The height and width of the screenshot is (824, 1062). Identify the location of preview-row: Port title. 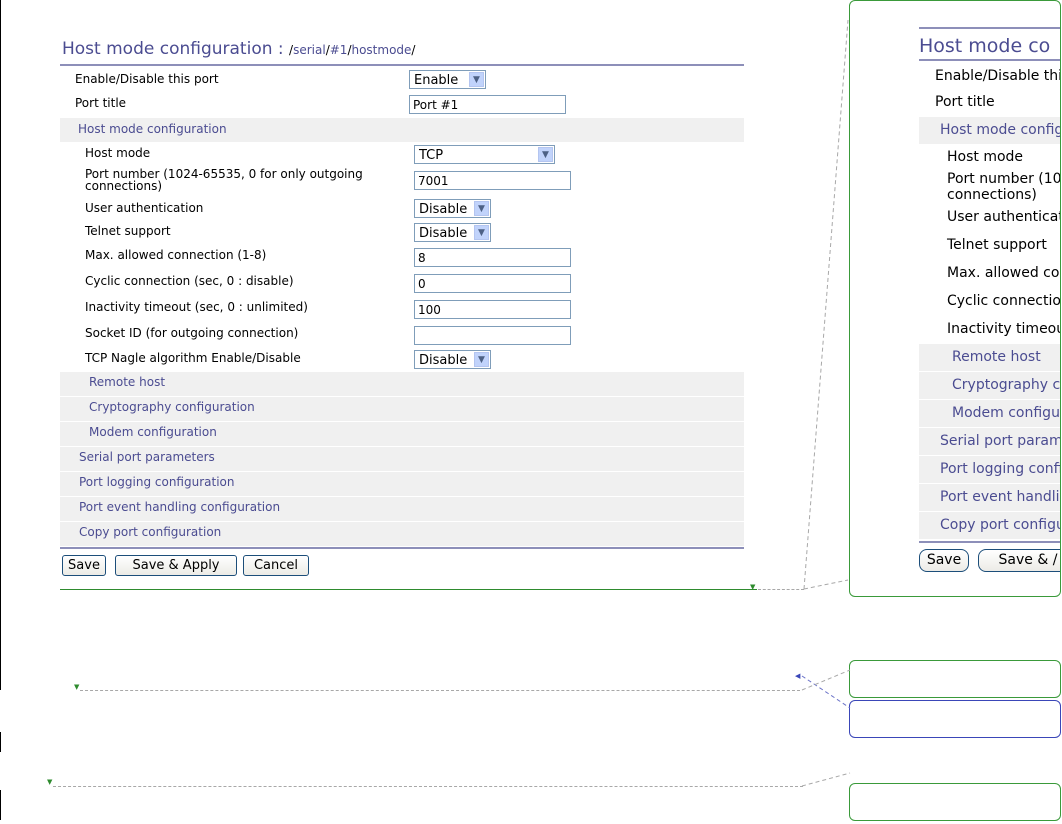
(965, 102).